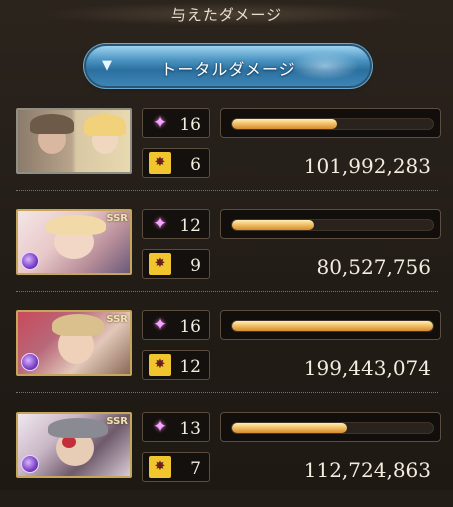  Describe the element at coordinates (190, 226) in the screenshot. I see `skill-count: 12` at that location.